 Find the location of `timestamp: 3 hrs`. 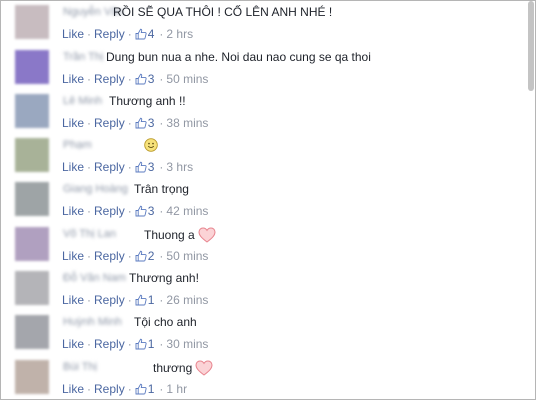

timestamp: 3 hrs is located at coordinates (179, 167).